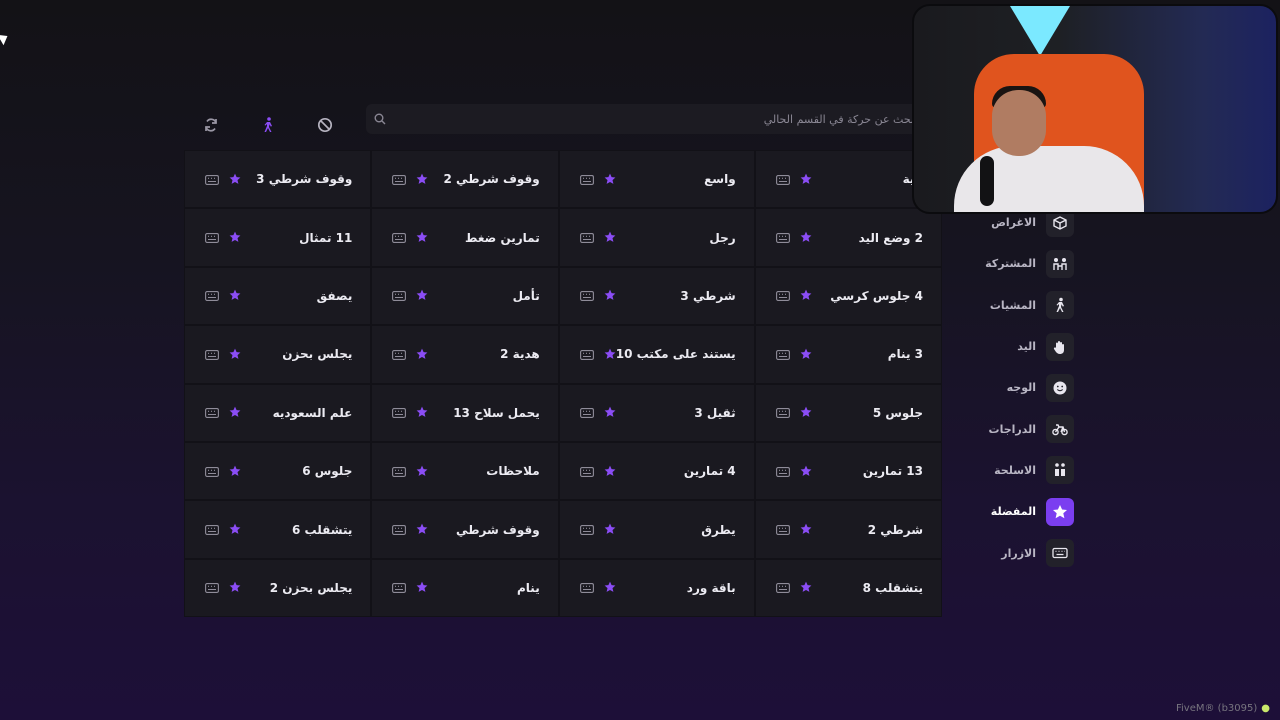 The height and width of the screenshot is (720, 1280). I want to click on animation-cell: 4 جلوس كرسي, so click(848, 296).